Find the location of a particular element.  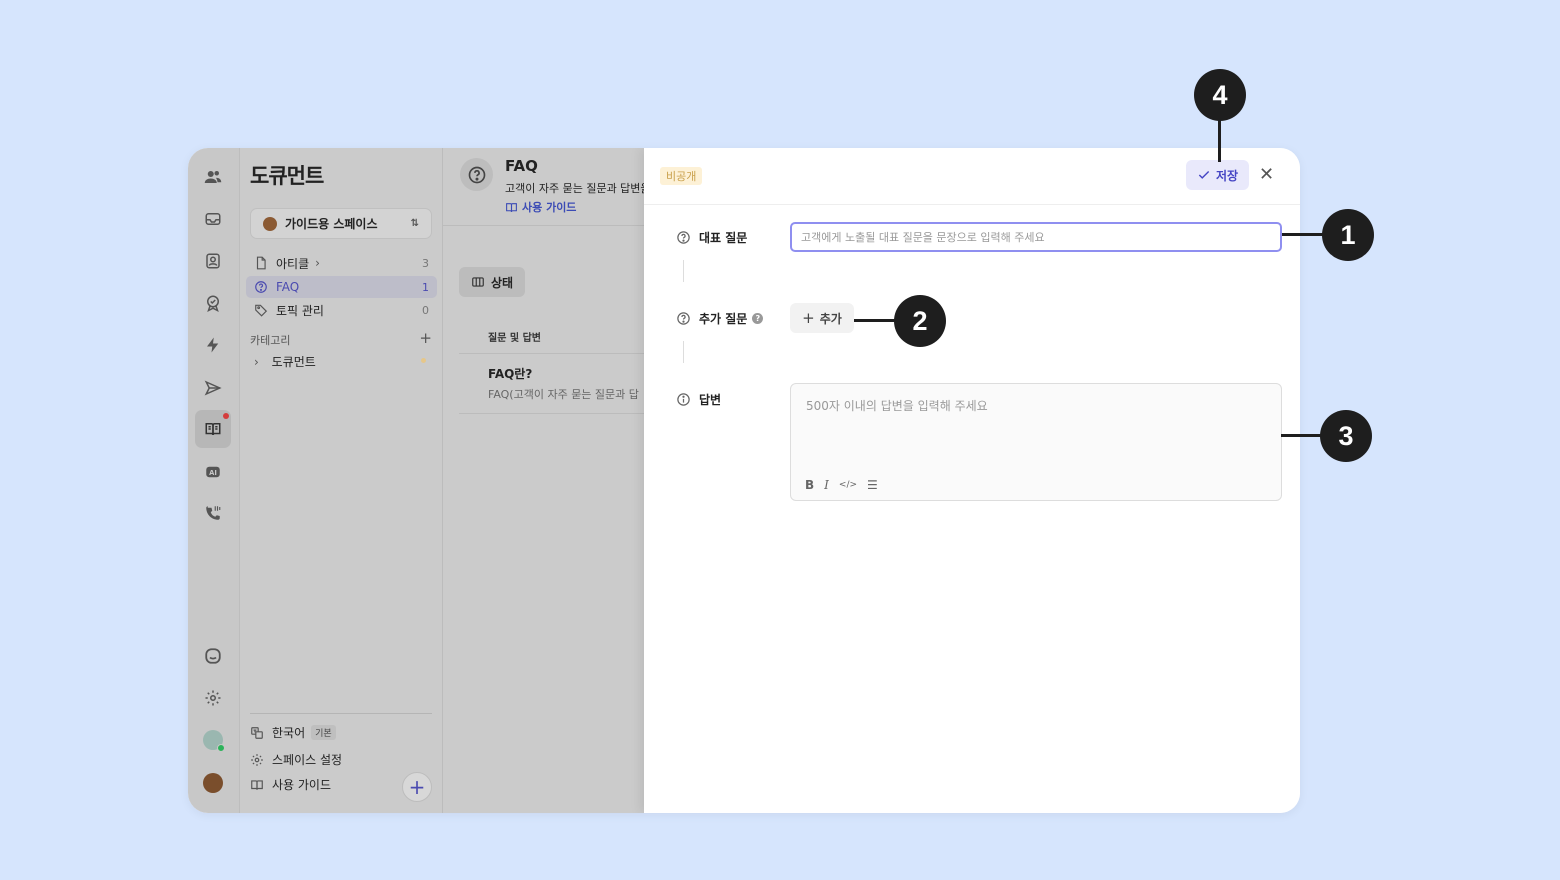

book-icon is located at coordinates (511, 207).